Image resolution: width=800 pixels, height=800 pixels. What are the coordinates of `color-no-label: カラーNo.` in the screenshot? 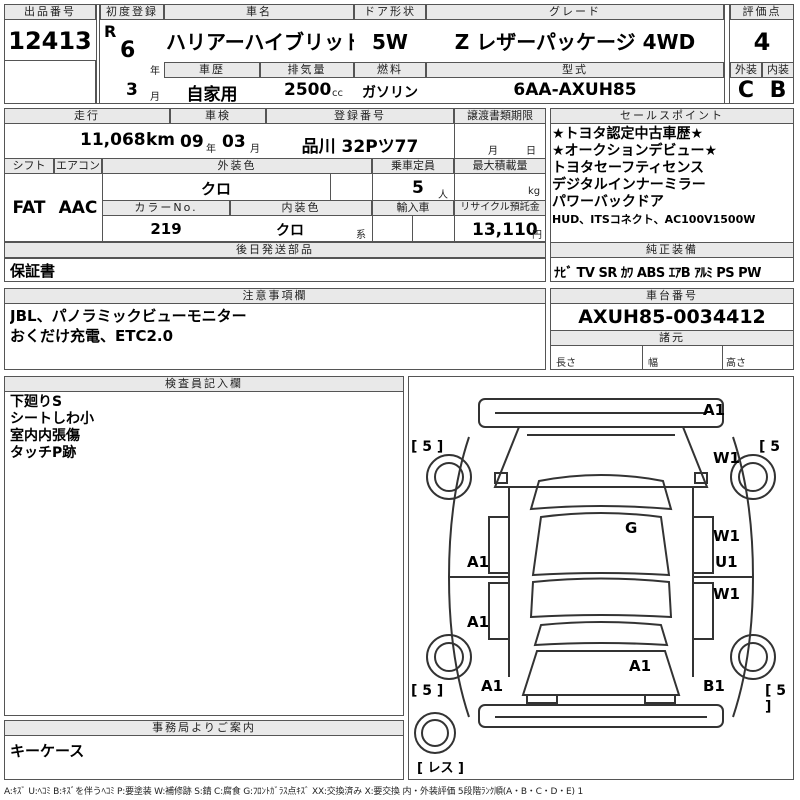 It's located at (166, 208).